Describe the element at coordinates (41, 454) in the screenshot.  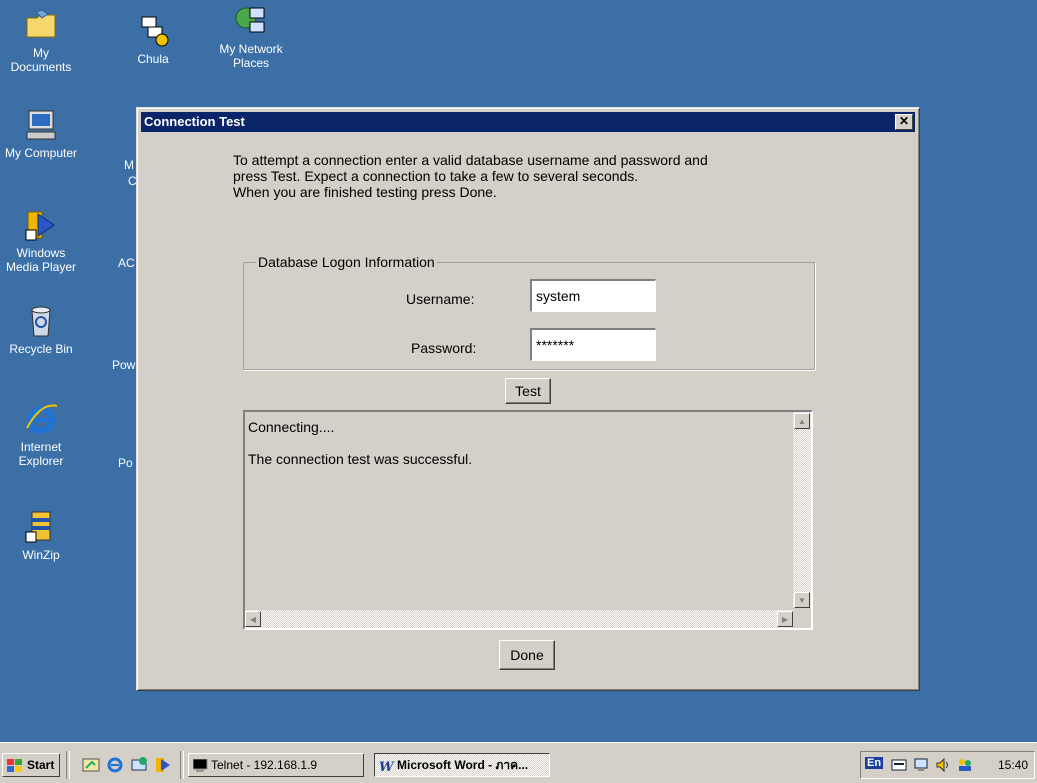
I see `icon-label: Internet Explorer` at that location.